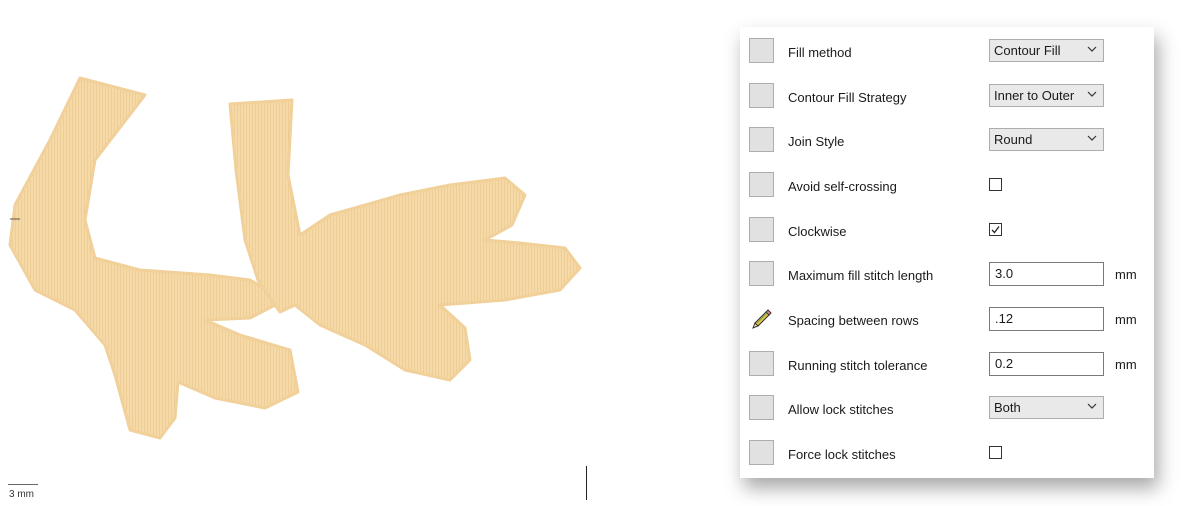 Image resolution: width=1188 pixels, height=506 pixels. Describe the element at coordinates (1027, 50) in the screenshot. I see `fill-method-value: Contour Fill` at that location.